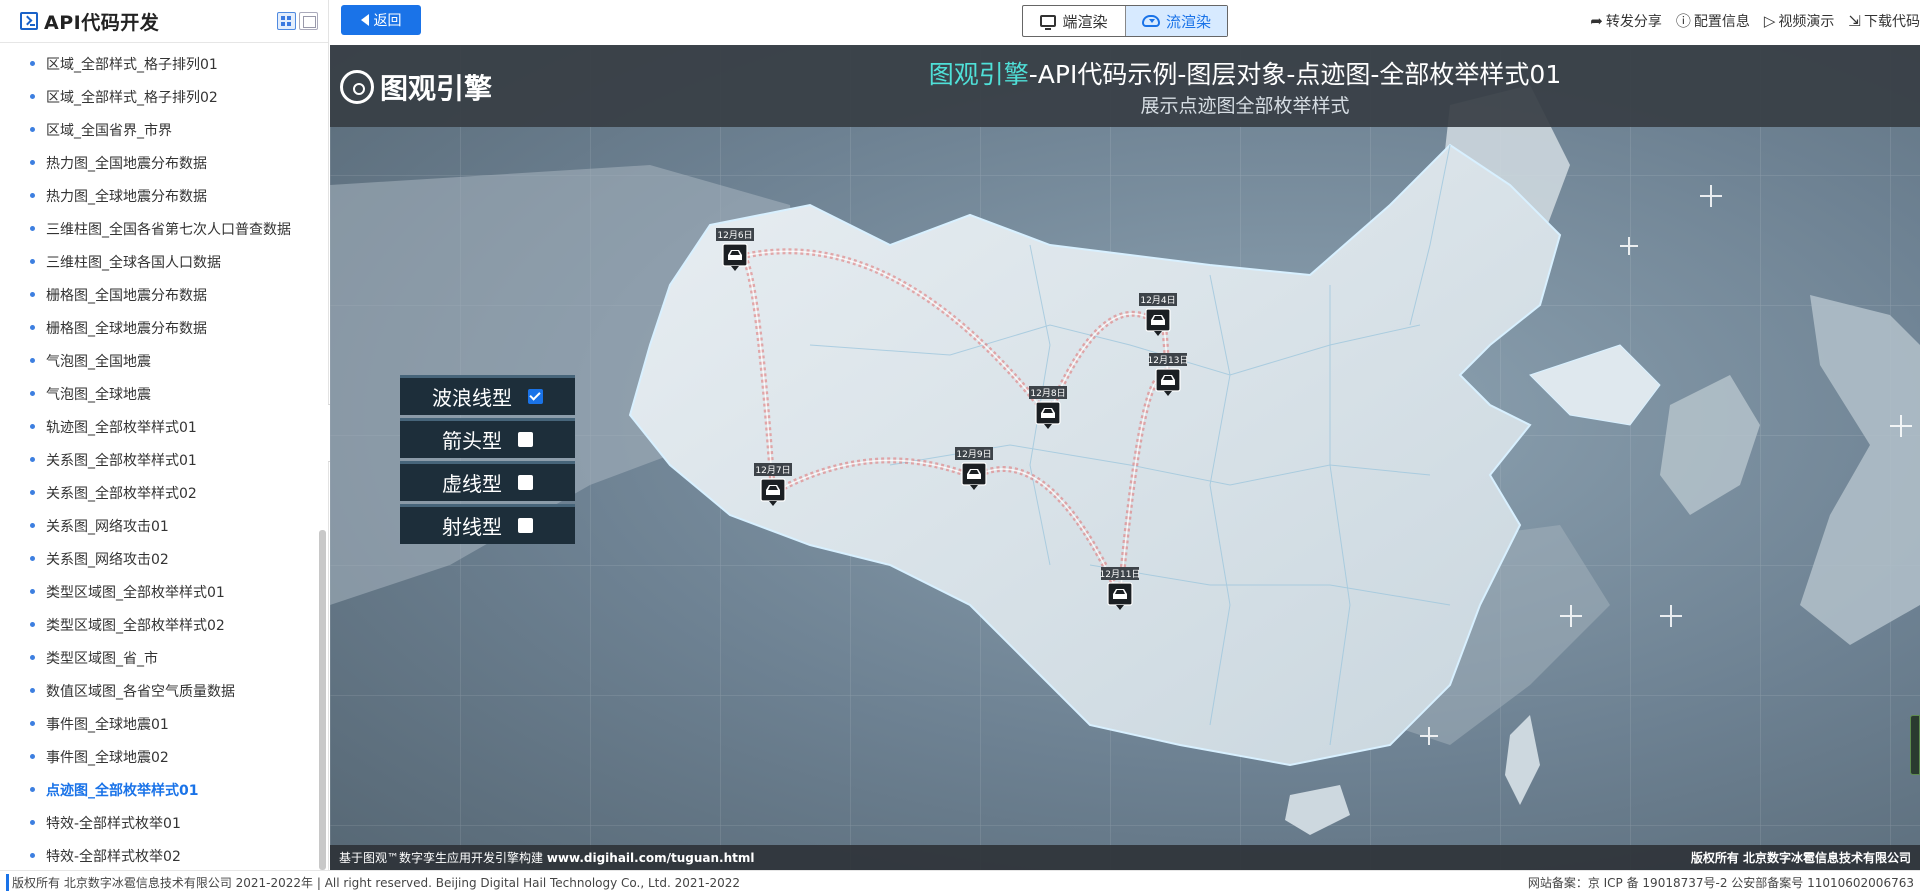 The height and width of the screenshot is (894, 1920). Describe the element at coordinates (164, 360) in the screenshot. I see `sidebar-item: 气泡图_全国地震` at that location.